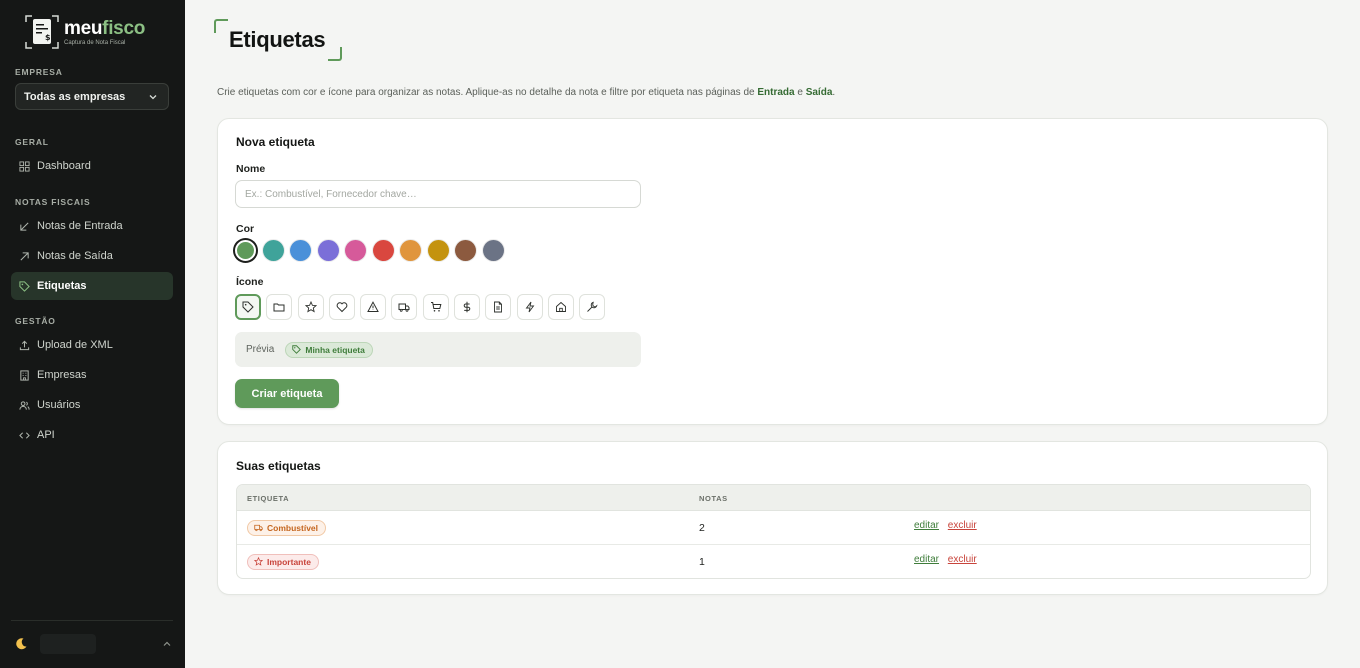 This screenshot has width=1360, height=668. What do you see at coordinates (167, 644) in the screenshot?
I see `chevron-up-icon` at bounding box center [167, 644].